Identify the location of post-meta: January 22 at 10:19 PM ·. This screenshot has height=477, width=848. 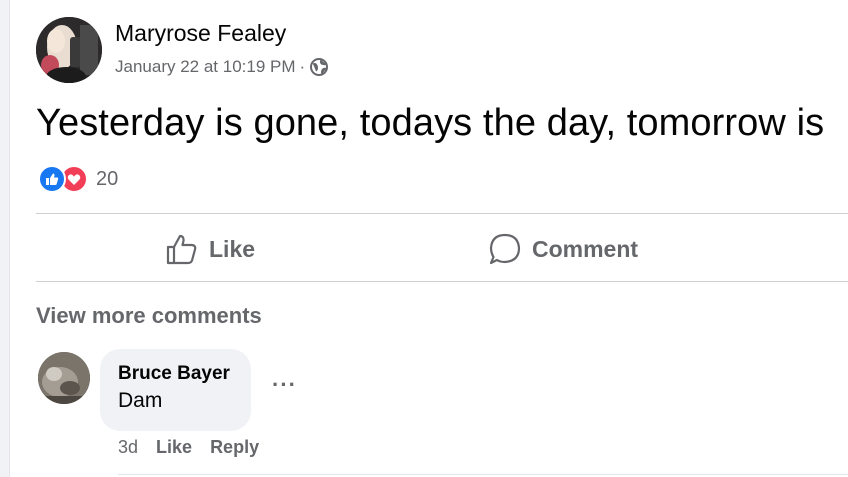
(222, 67).